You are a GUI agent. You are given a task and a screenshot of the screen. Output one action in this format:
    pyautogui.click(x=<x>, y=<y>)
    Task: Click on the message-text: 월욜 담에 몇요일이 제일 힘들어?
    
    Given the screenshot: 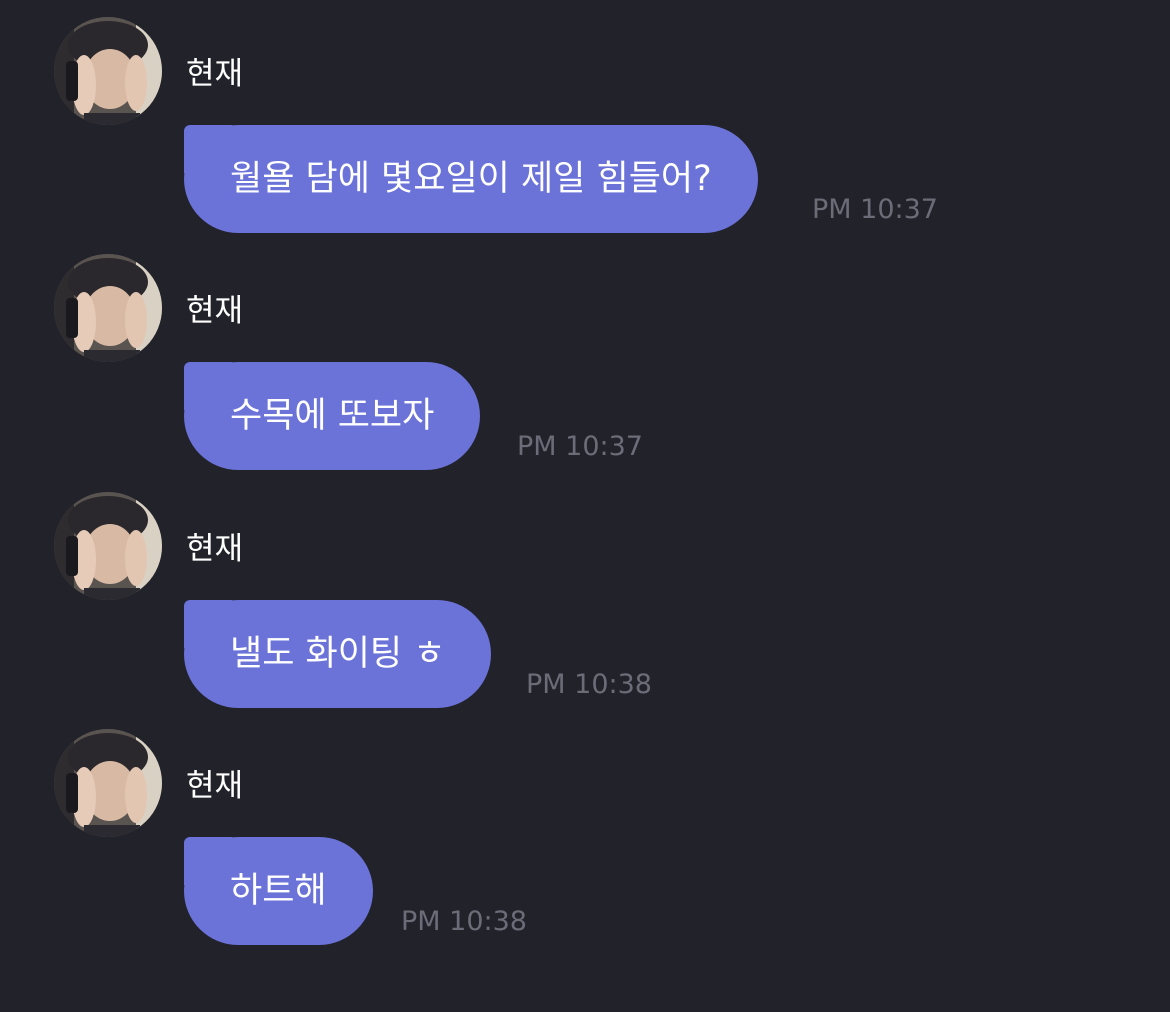 What is the action you would take?
    pyautogui.click(x=471, y=179)
    